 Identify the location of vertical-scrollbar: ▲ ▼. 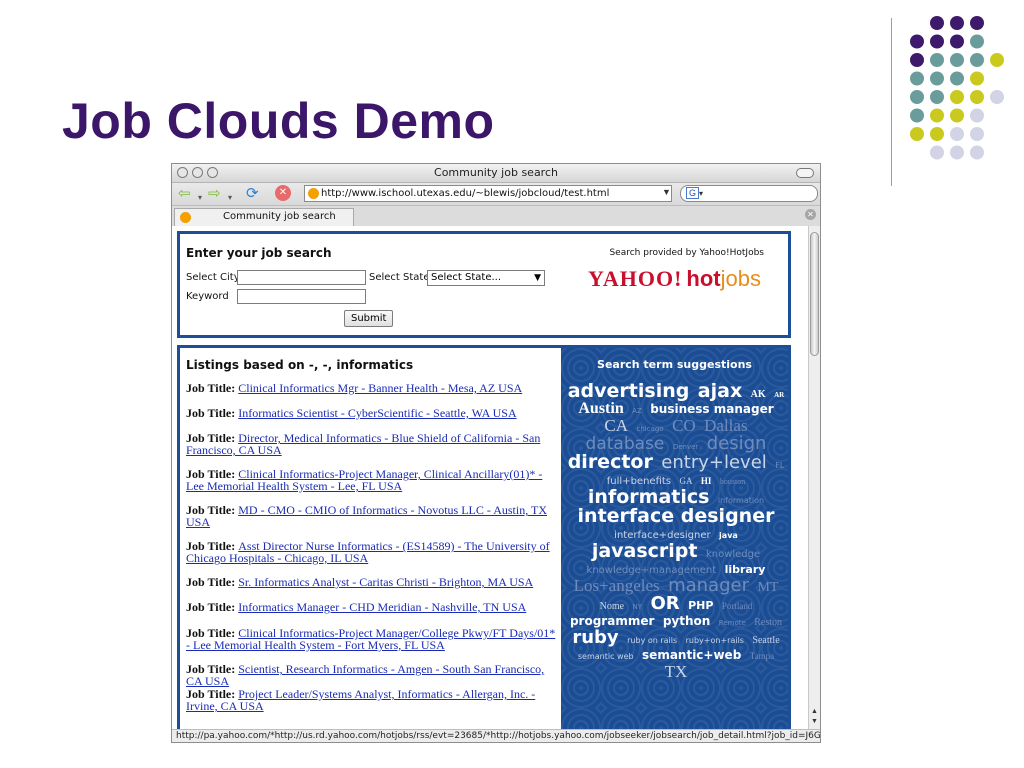
(814, 477).